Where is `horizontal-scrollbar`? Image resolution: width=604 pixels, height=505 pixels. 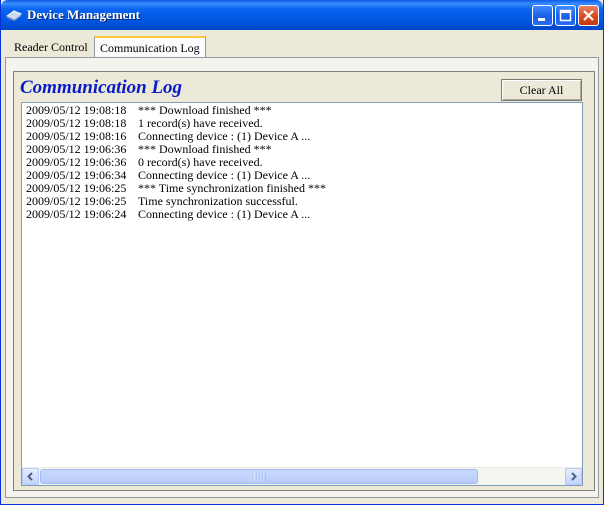
horizontal-scrollbar is located at coordinates (302, 476).